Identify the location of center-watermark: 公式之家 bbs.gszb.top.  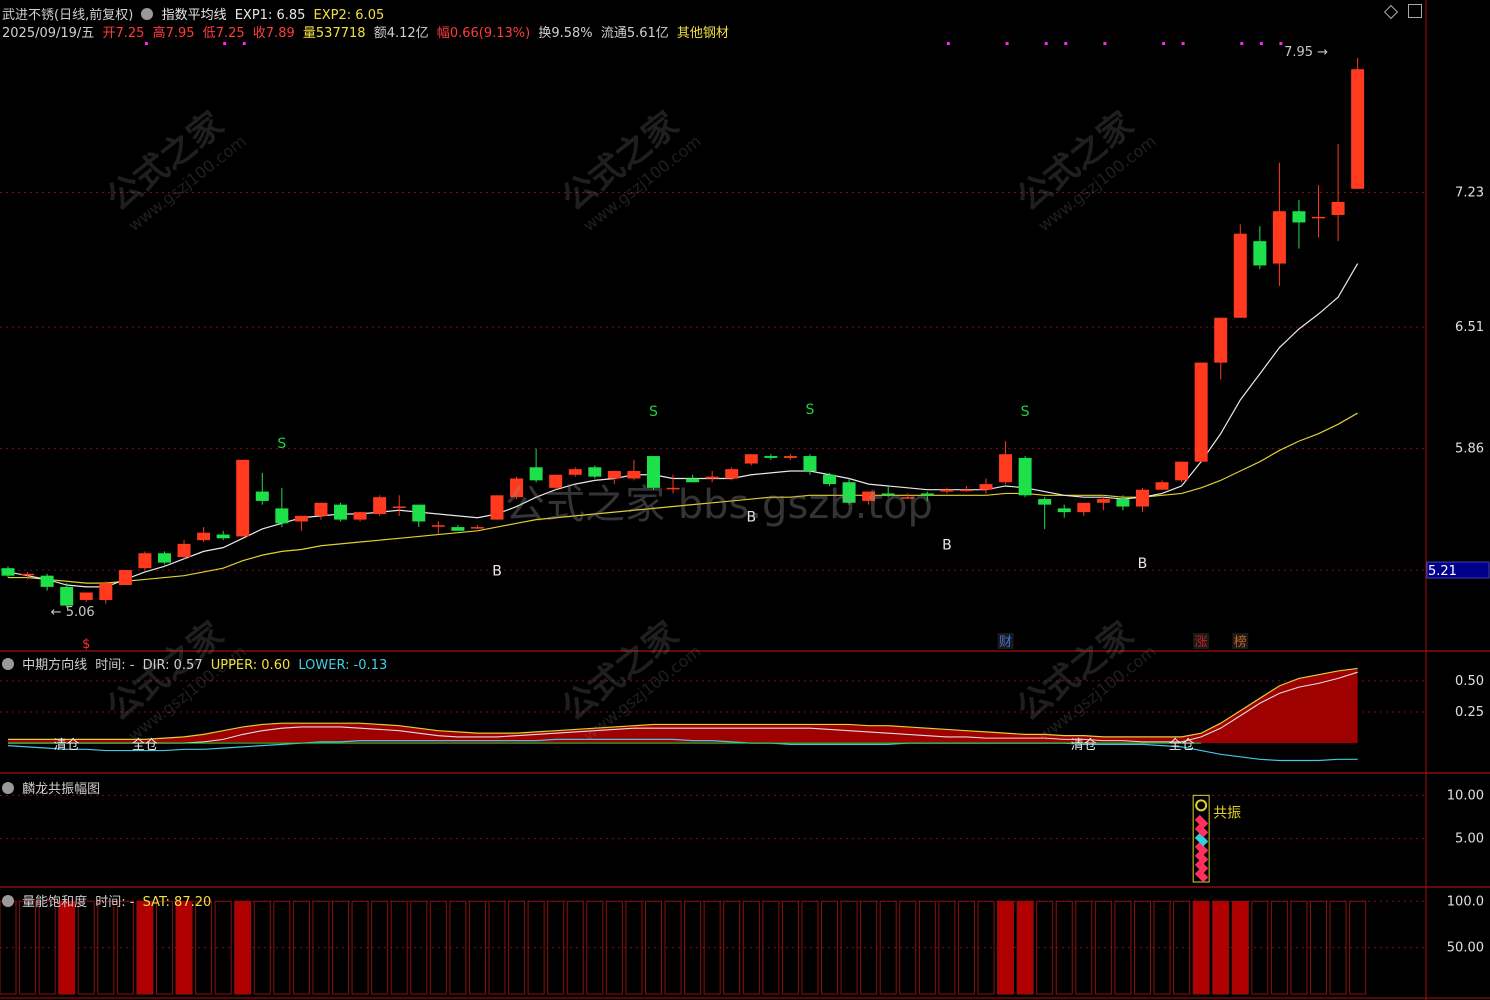
(719, 505).